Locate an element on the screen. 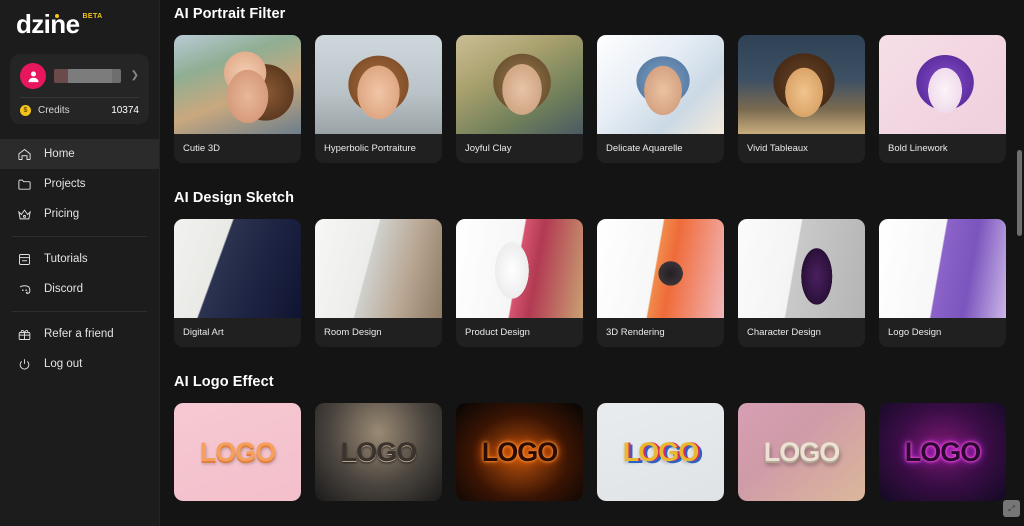 The height and width of the screenshot is (526, 1024). sidebar-item-label: Projects is located at coordinates (65, 184).